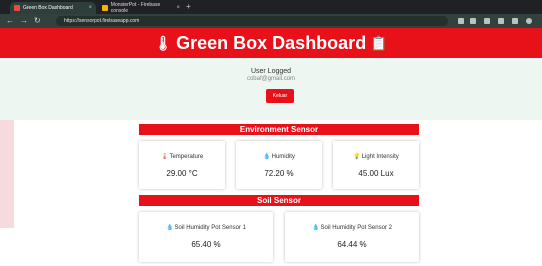 The image size is (542, 266). What do you see at coordinates (271, 71) in the screenshot?
I see `user-logged-label: User Logged` at bounding box center [271, 71].